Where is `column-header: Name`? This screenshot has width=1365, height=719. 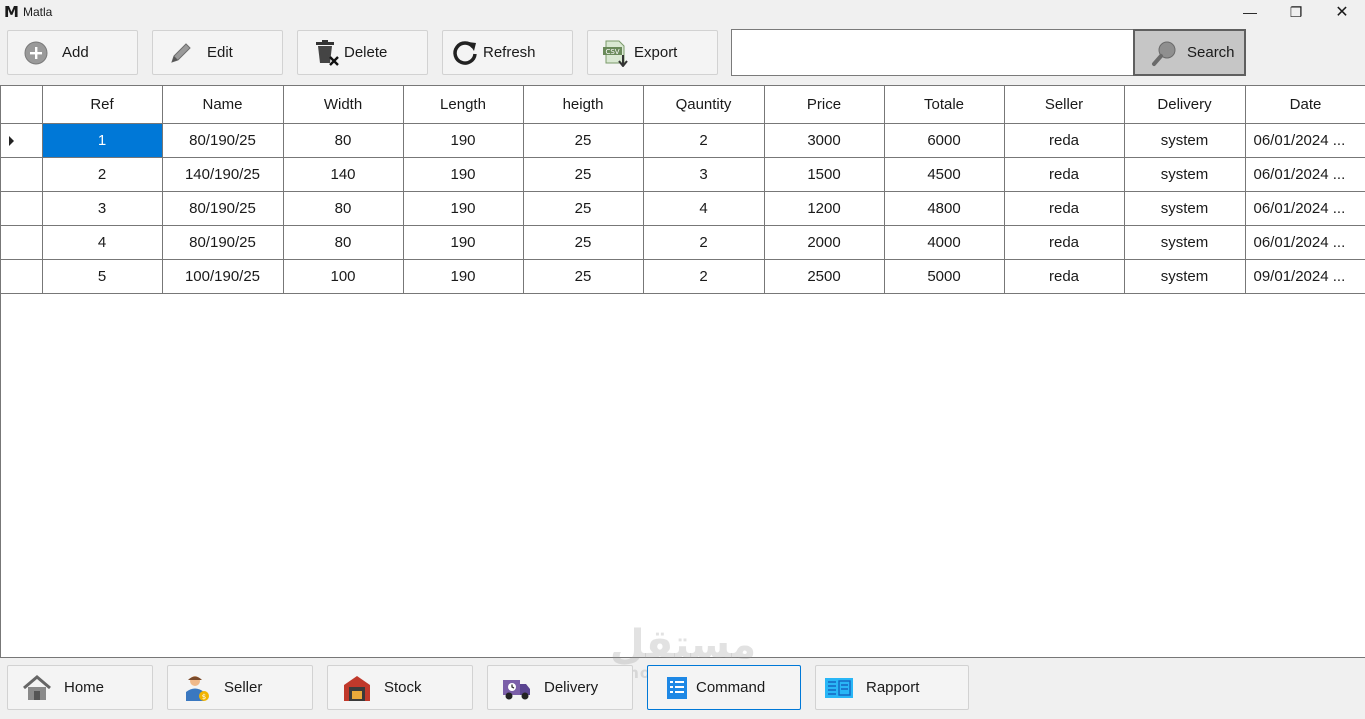 column-header: Name is located at coordinates (222, 105).